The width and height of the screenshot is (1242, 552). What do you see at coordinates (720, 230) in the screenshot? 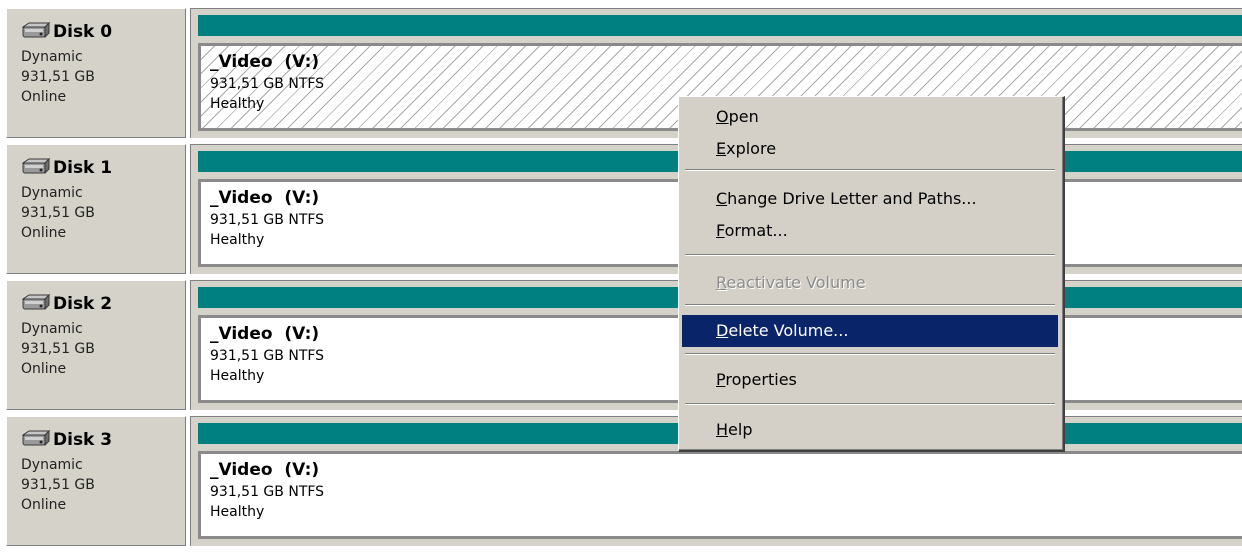
I see `menu-accel: F` at bounding box center [720, 230].